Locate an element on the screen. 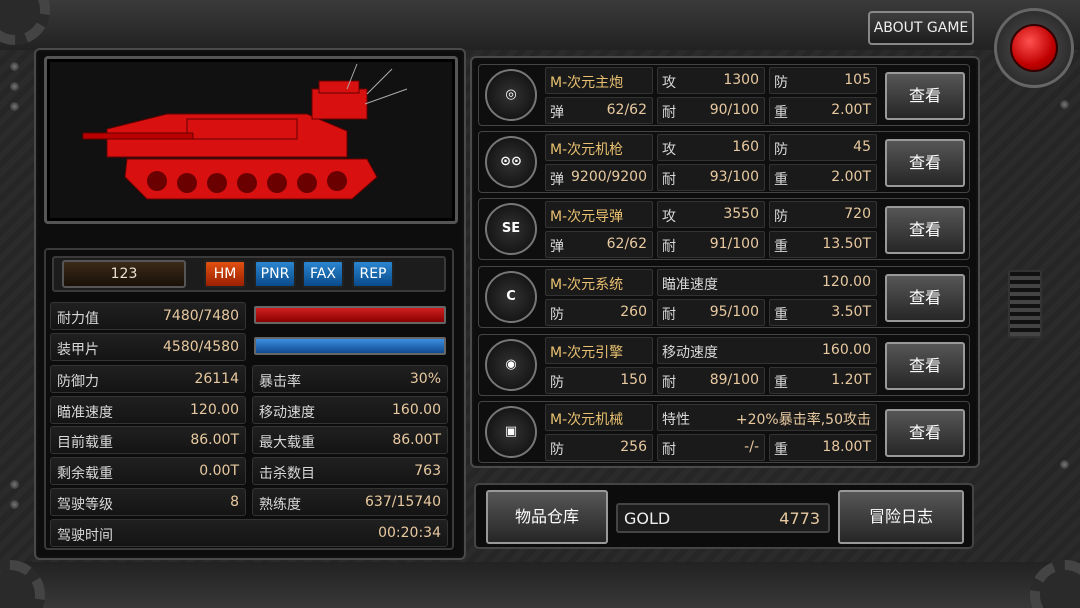 The width and height of the screenshot is (1080, 608). stat-label: 攻 is located at coordinates (669, 83).